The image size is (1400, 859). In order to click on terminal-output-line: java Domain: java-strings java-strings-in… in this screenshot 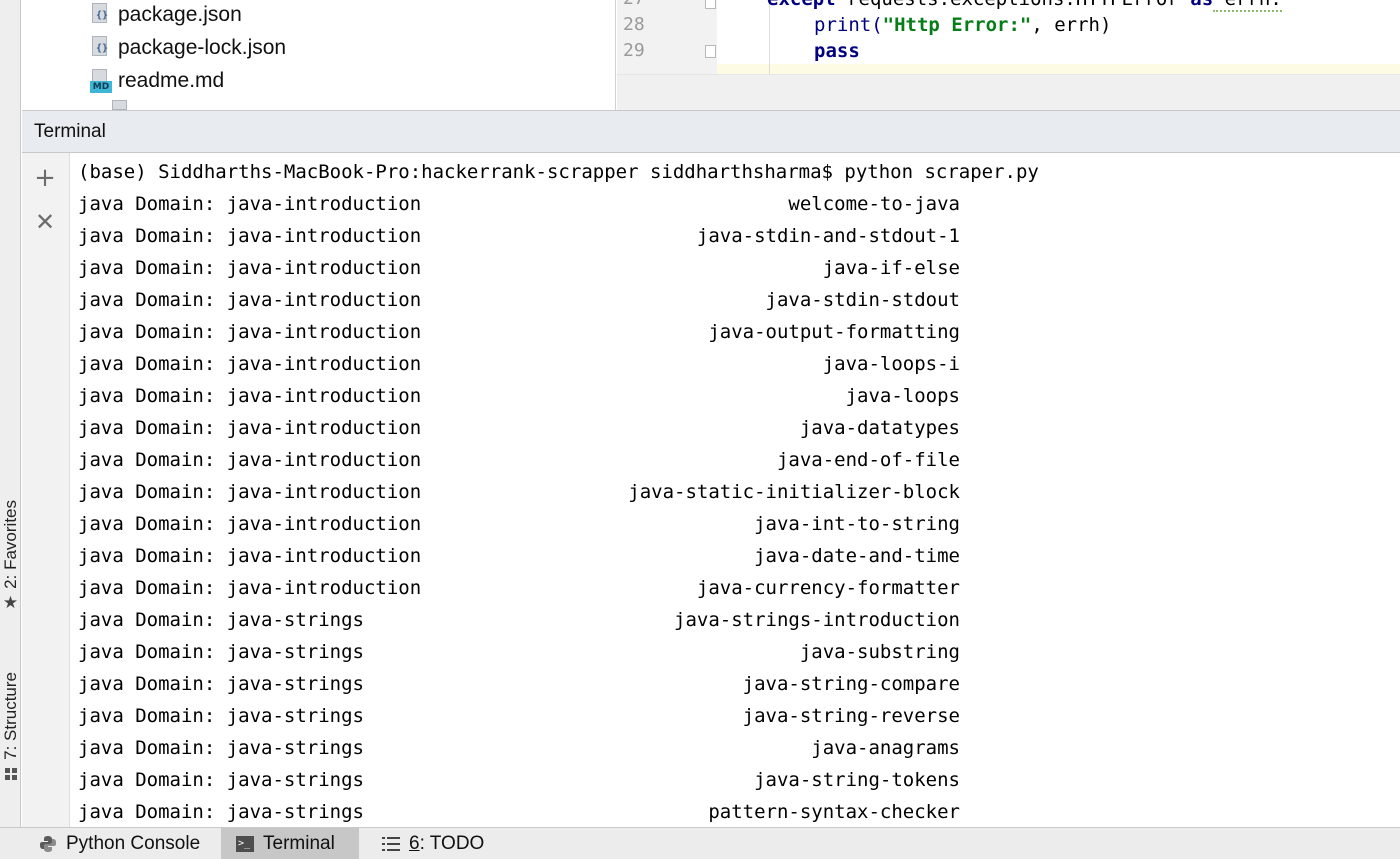, I will do `click(528, 625)`.